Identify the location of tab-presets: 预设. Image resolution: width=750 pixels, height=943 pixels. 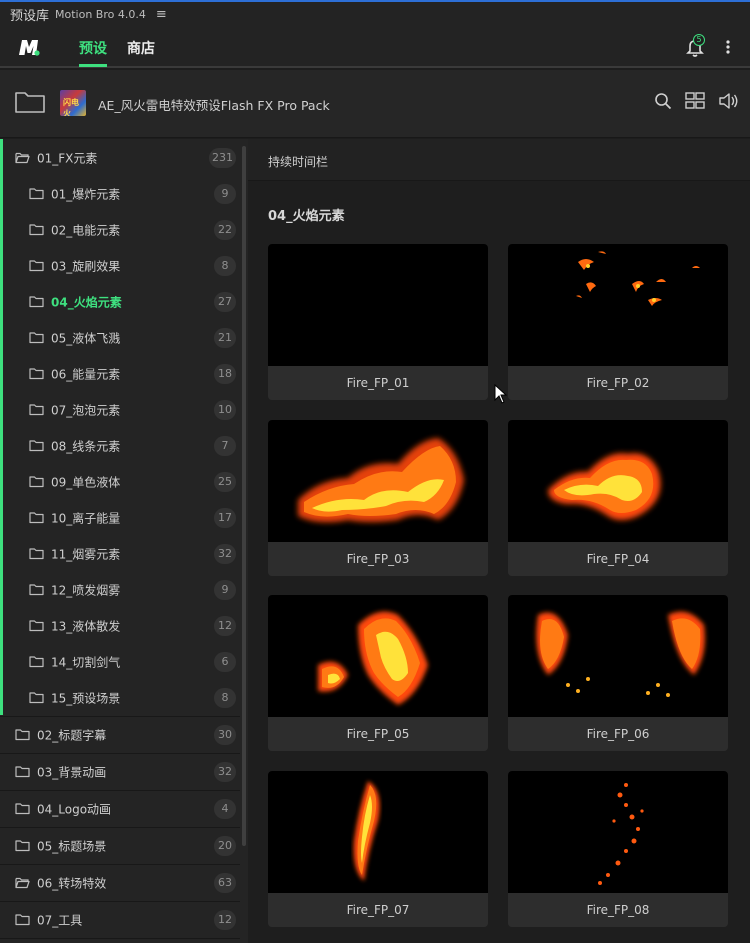
(93, 48).